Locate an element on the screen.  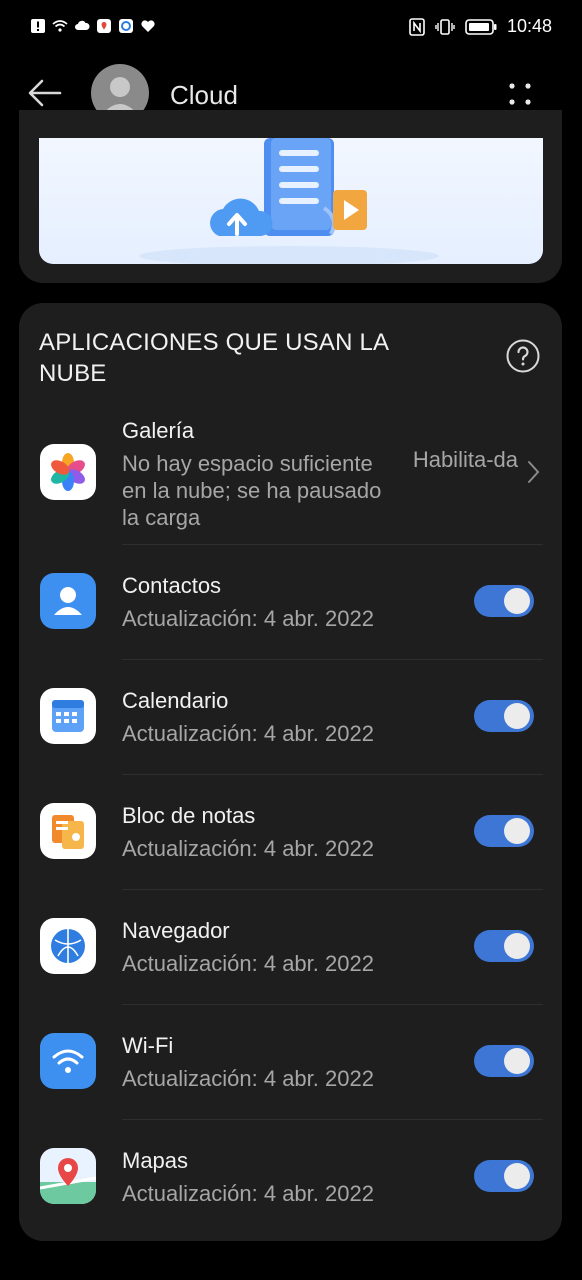
app-name: Wi-Fi is located at coordinates (148, 1045).